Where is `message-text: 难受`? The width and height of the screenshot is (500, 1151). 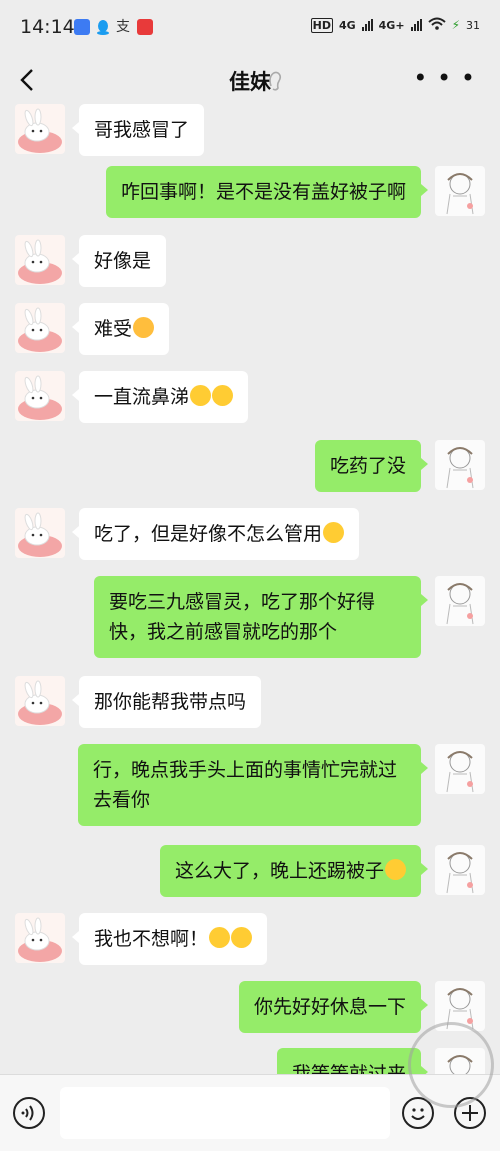 message-text: 难受 is located at coordinates (113, 329).